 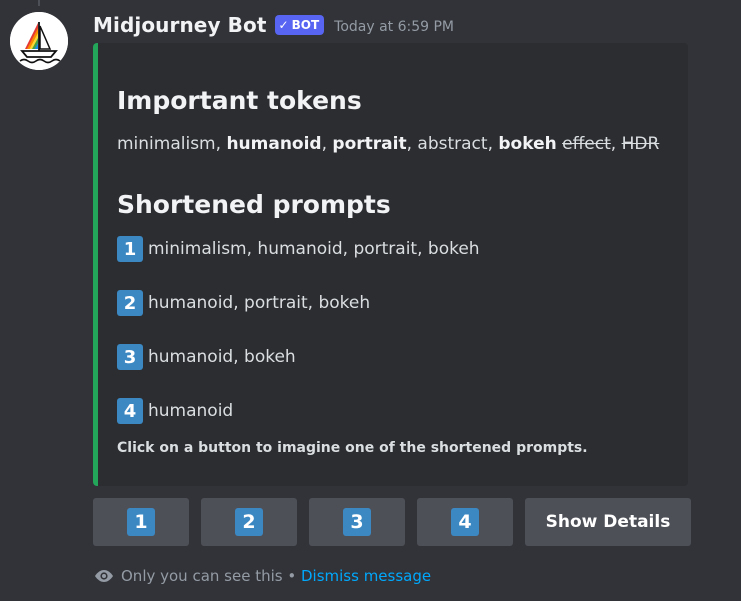 I want to click on prompt-item-2: 2 humanoid, portrait, bokeh, so click(x=243, y=303).